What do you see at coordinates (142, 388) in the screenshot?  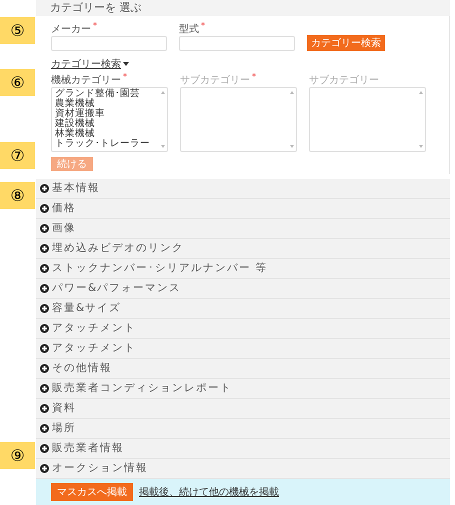 I see `section-title: 販売業者コンディションレポート` at bounding box center [142, 388].